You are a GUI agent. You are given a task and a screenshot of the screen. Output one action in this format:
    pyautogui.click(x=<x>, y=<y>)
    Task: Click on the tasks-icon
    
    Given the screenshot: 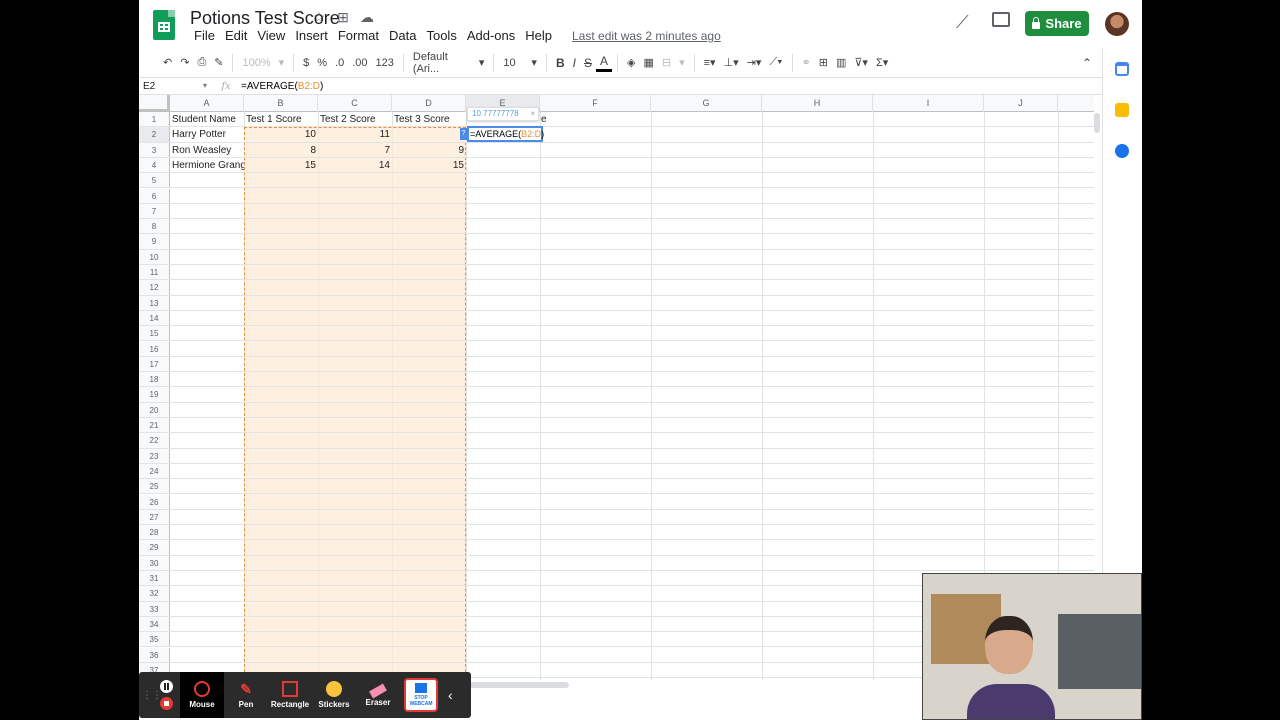 What is the action you would take?
    pyautogui.click(x=1122, y=151)
    